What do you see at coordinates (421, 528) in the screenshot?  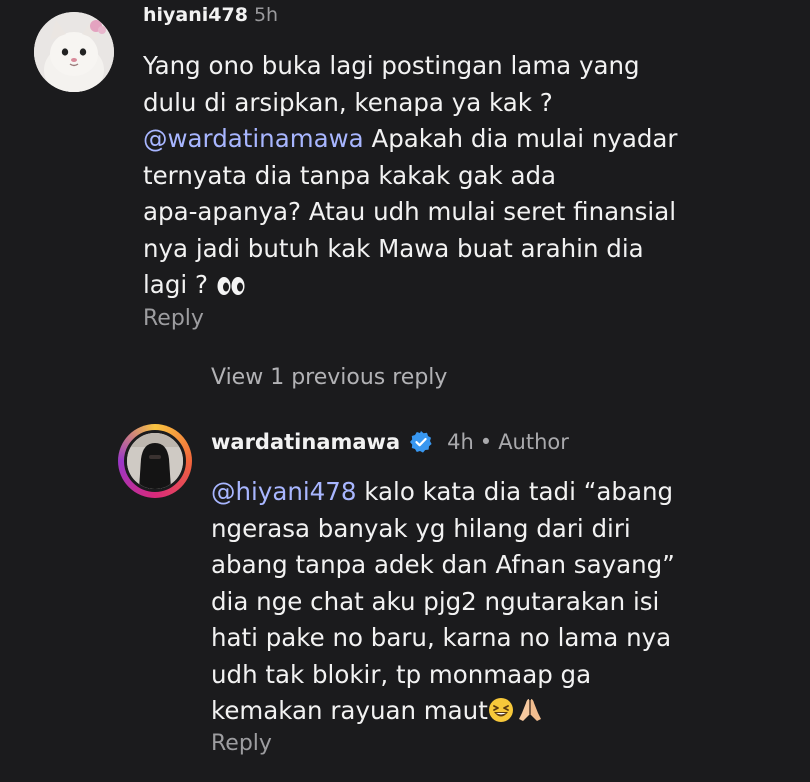 I see `reply-line: ngerasa banyak yg hilang dari diri` at bounding box center [421, 528].